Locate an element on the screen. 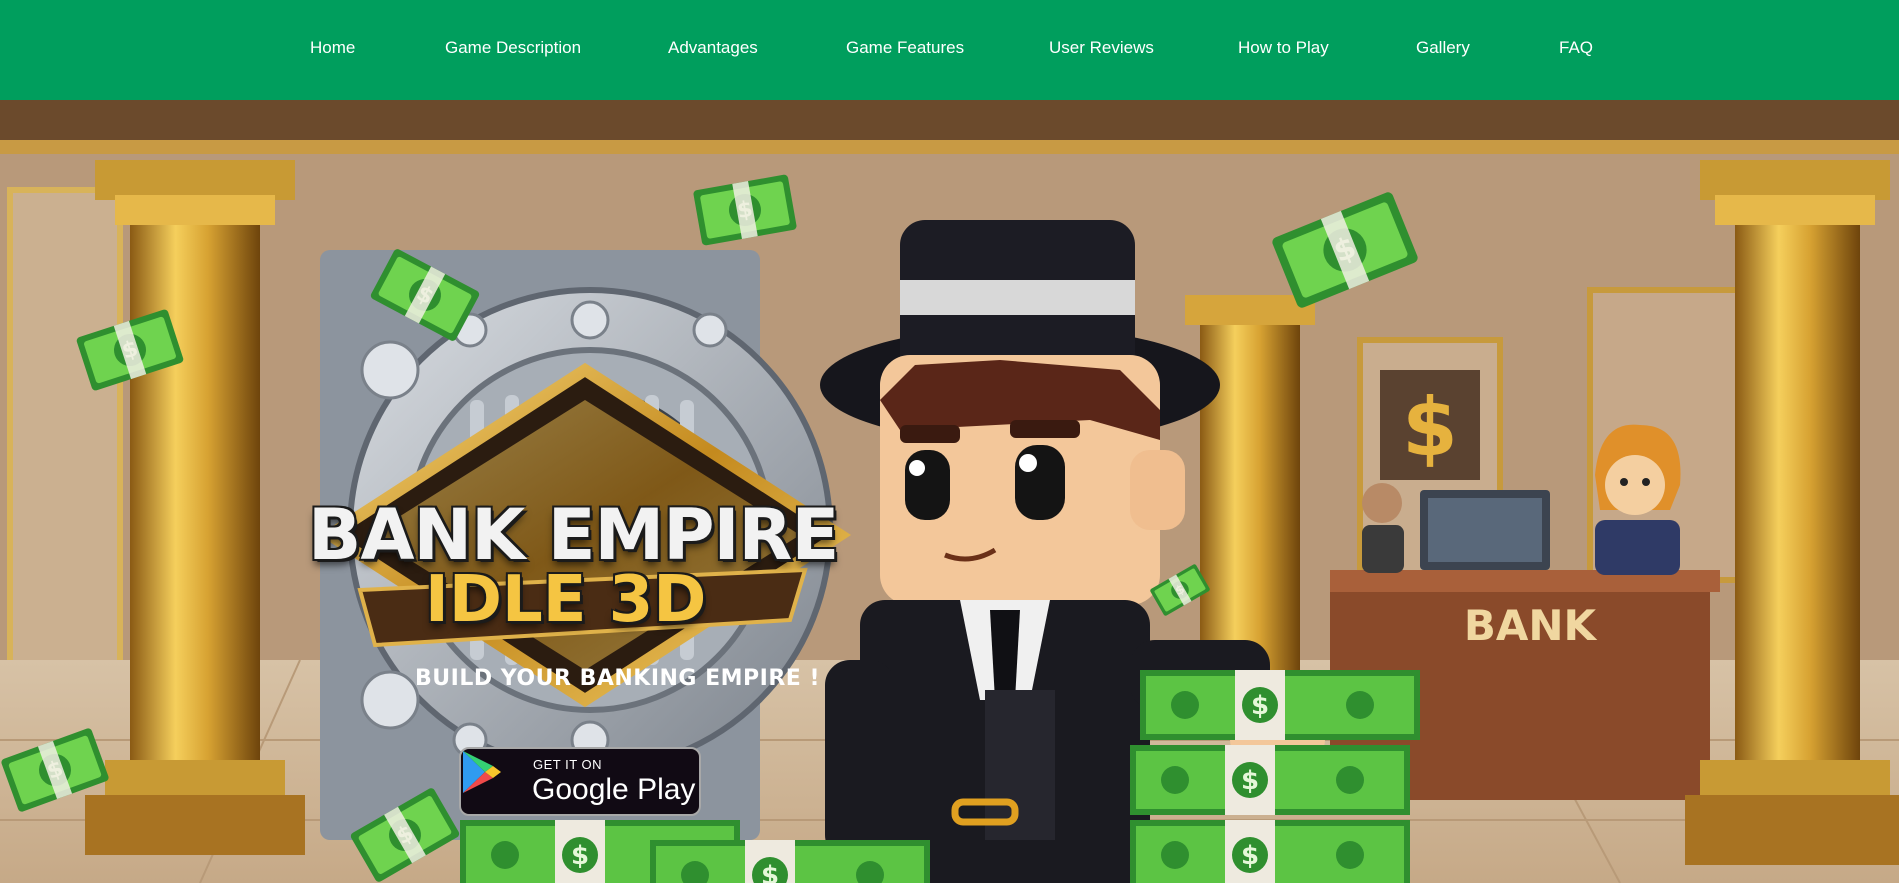  nav-advantages: Advantages is located at coordinates (713, 48).